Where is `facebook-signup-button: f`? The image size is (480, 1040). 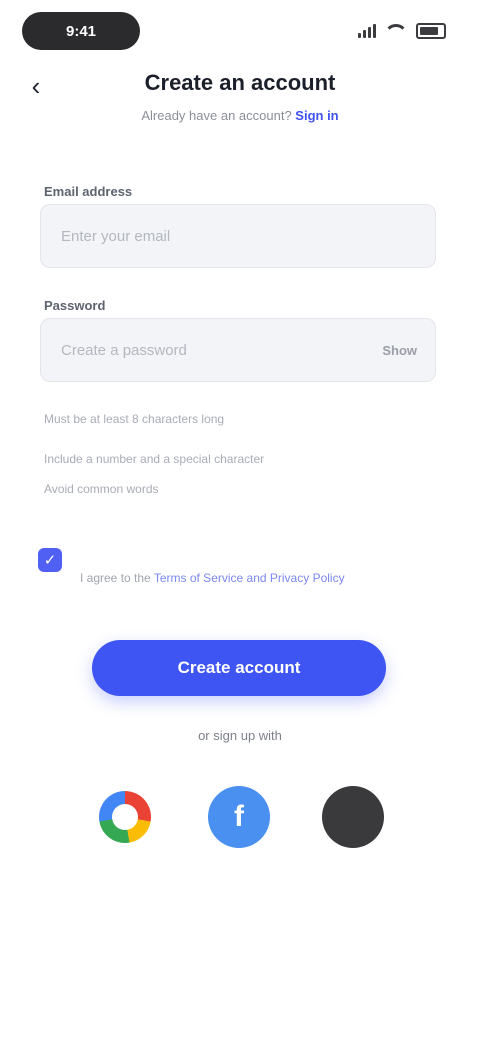
facebook-signup-button: f is located at coordinates (239, 817).